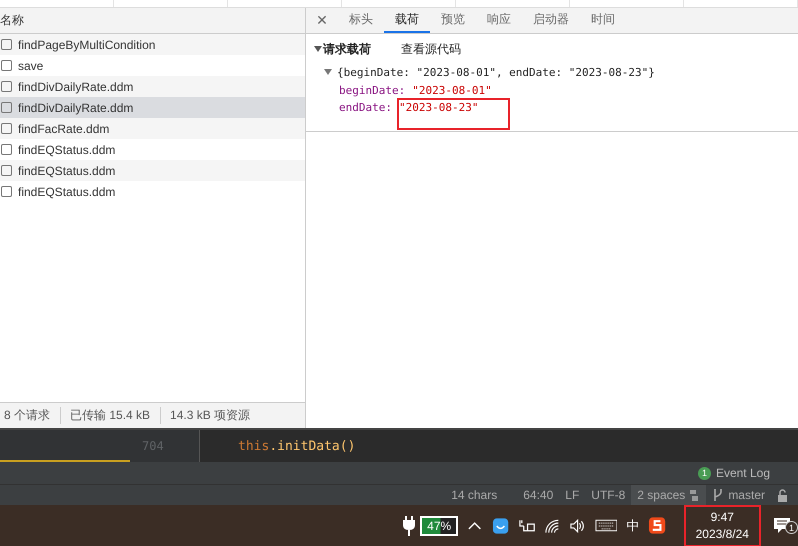 This screenshot has height=546, width=798. What do you see at coordinates (27, 415) in the screenshot?
I see `summary-text: 8 个请求` at bounding box center [27, 415].